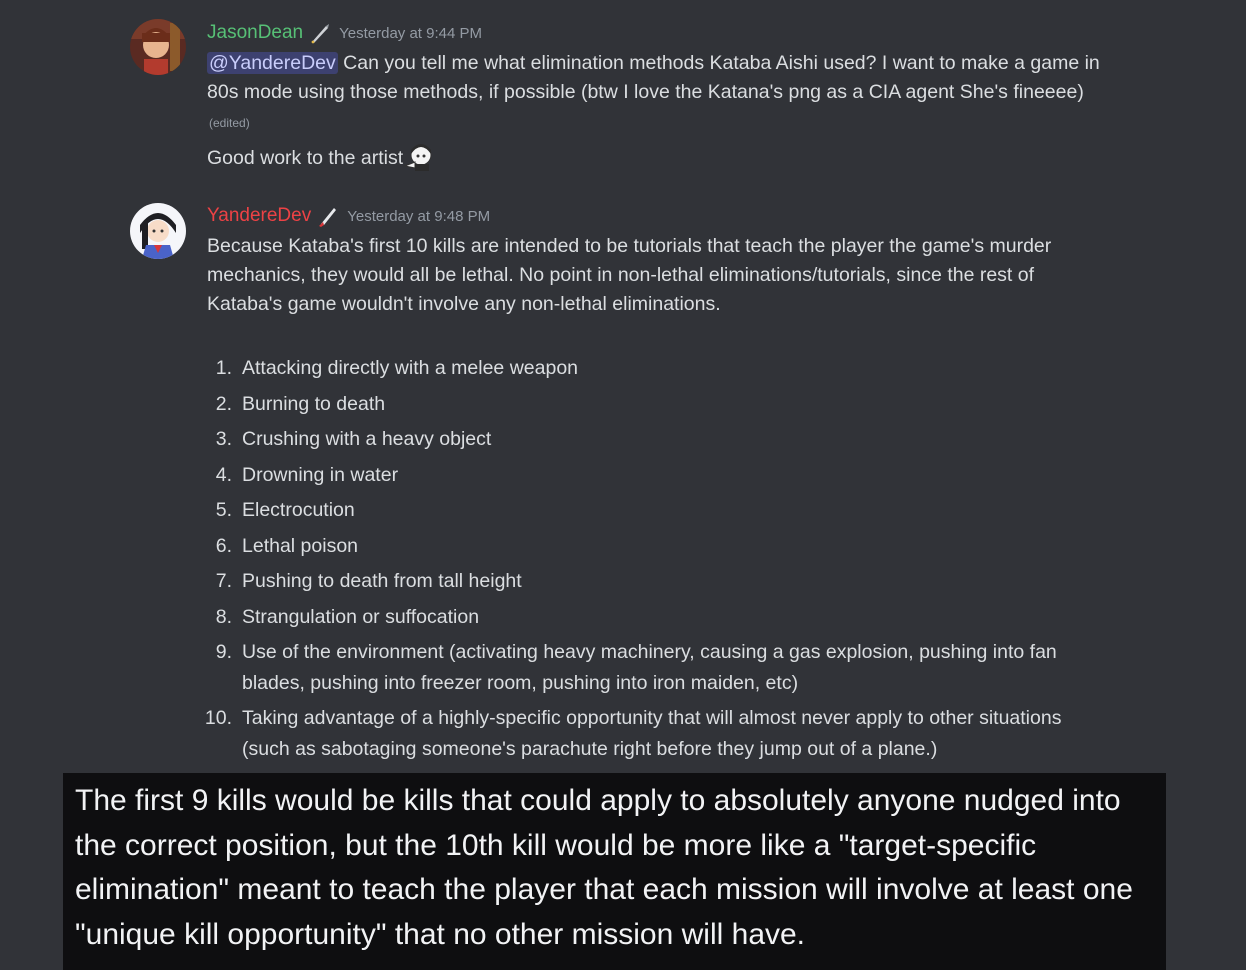 The height and width of the screenshot is (970, 1246). I want to click on message-header: JasonDean Yesterday at 9:44 PM, so click(344, 33).